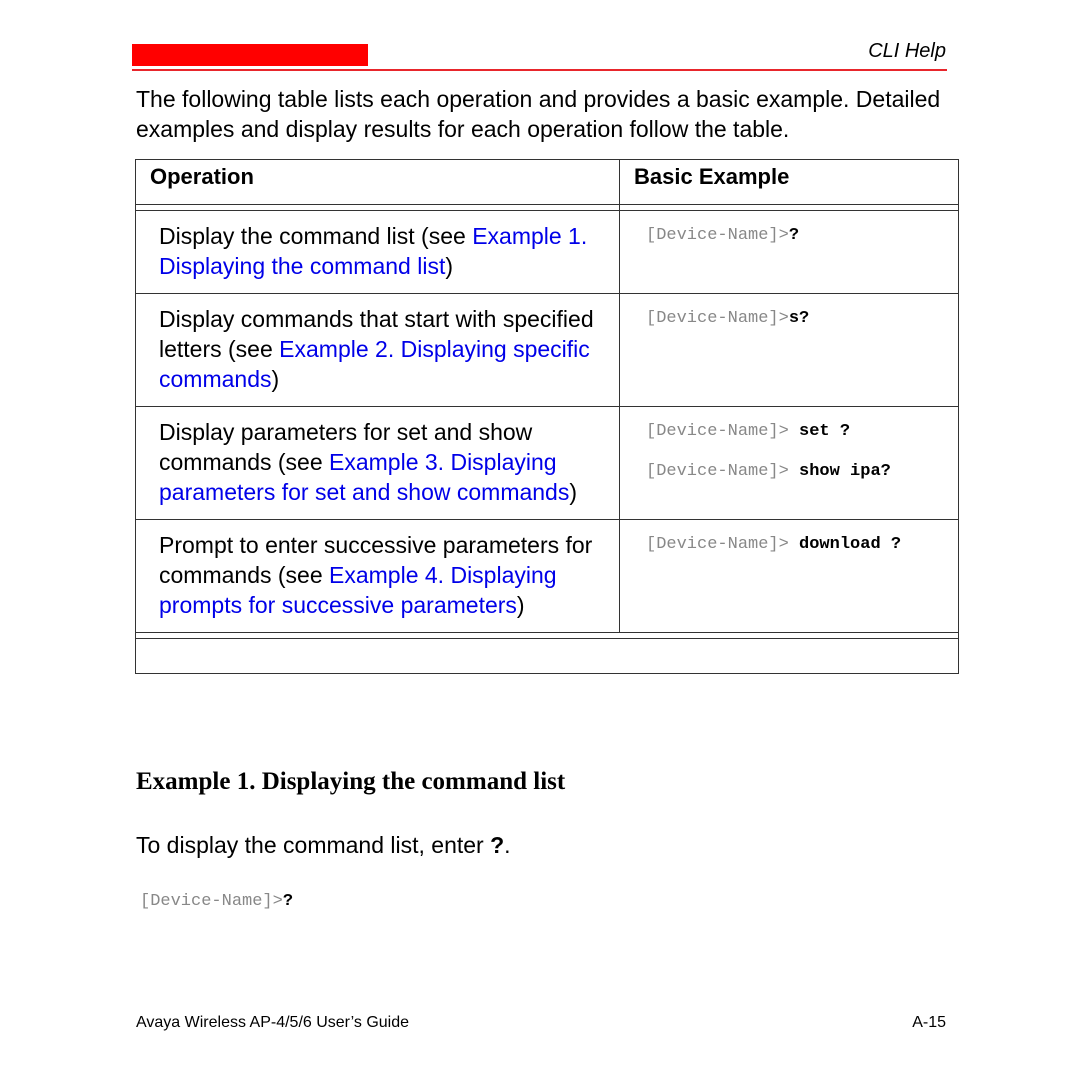 Image resolution: width=1080 pixels, height=1080 pixels. I want to click on command-text: s?, so click(799, 318).